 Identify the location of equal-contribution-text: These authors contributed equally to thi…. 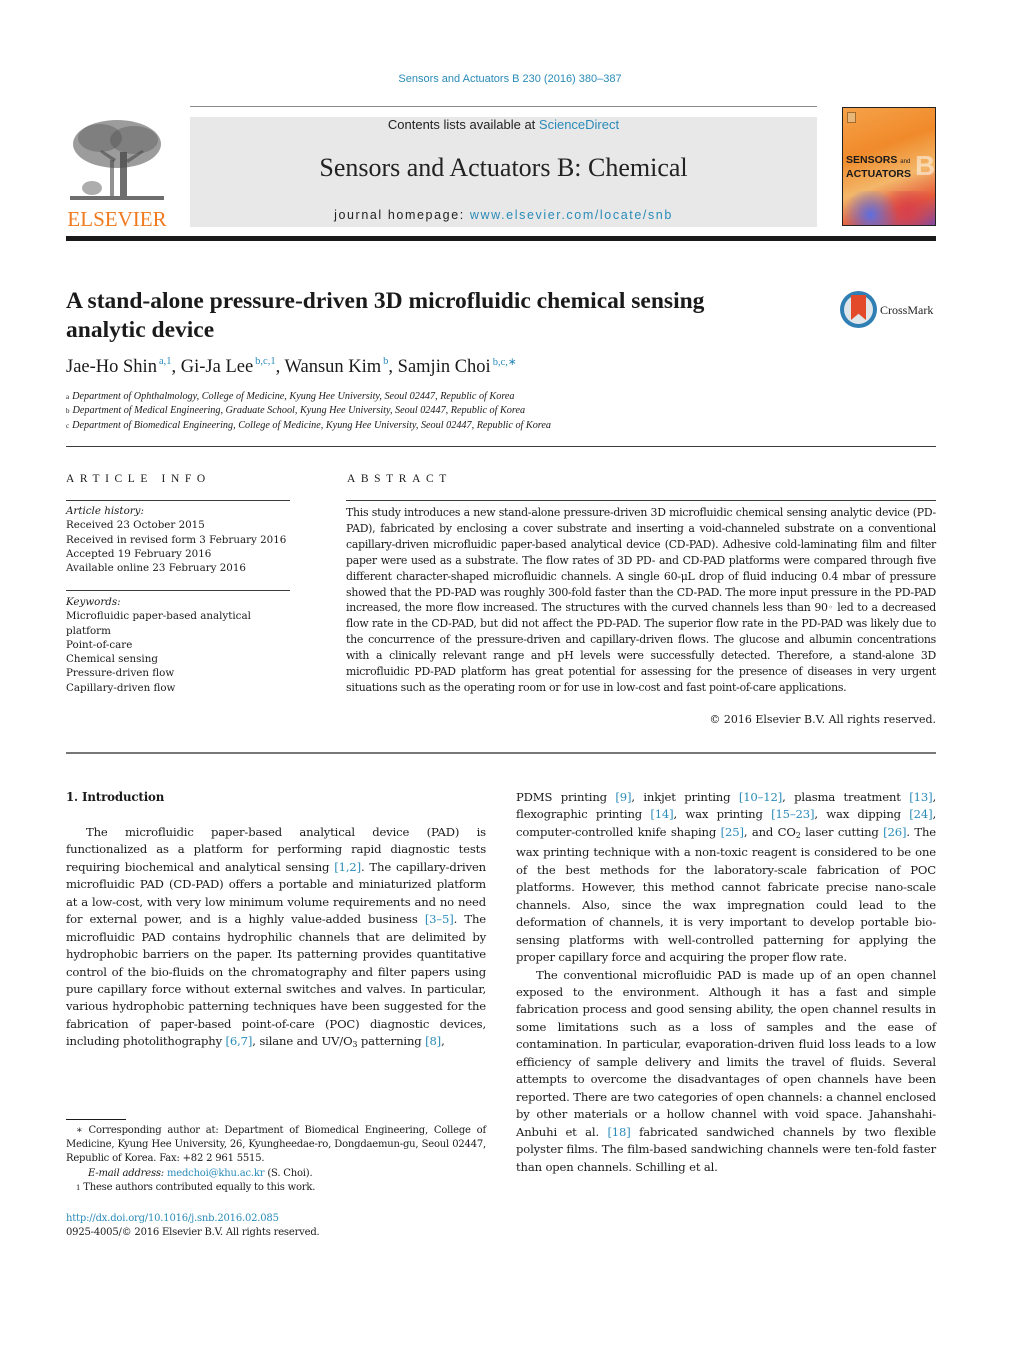
(198, 1187).